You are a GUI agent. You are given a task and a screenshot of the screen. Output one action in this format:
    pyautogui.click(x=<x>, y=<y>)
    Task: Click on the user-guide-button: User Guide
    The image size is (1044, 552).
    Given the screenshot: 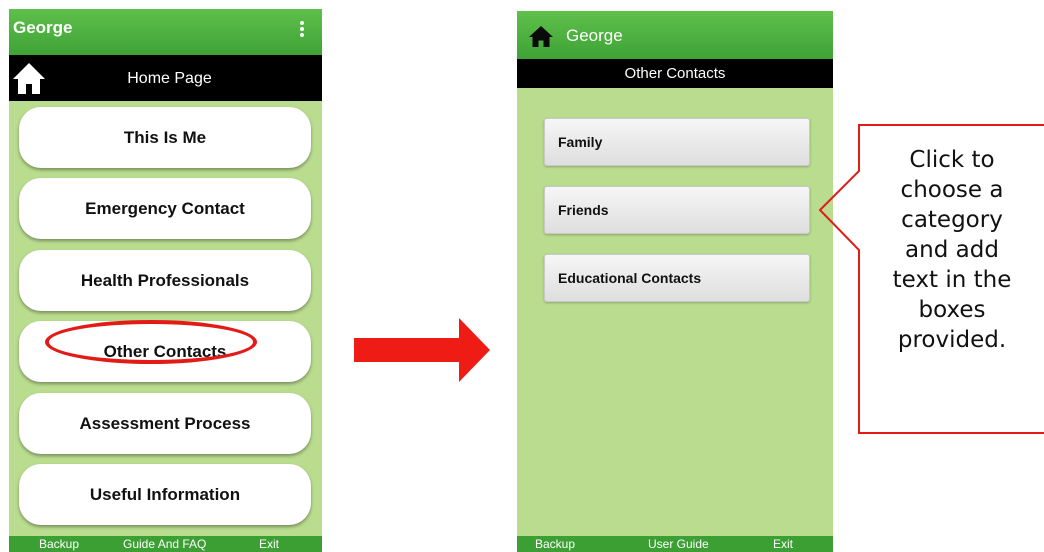 What is the action you would take?
    pyautogui.click(x=678, y=544)
    